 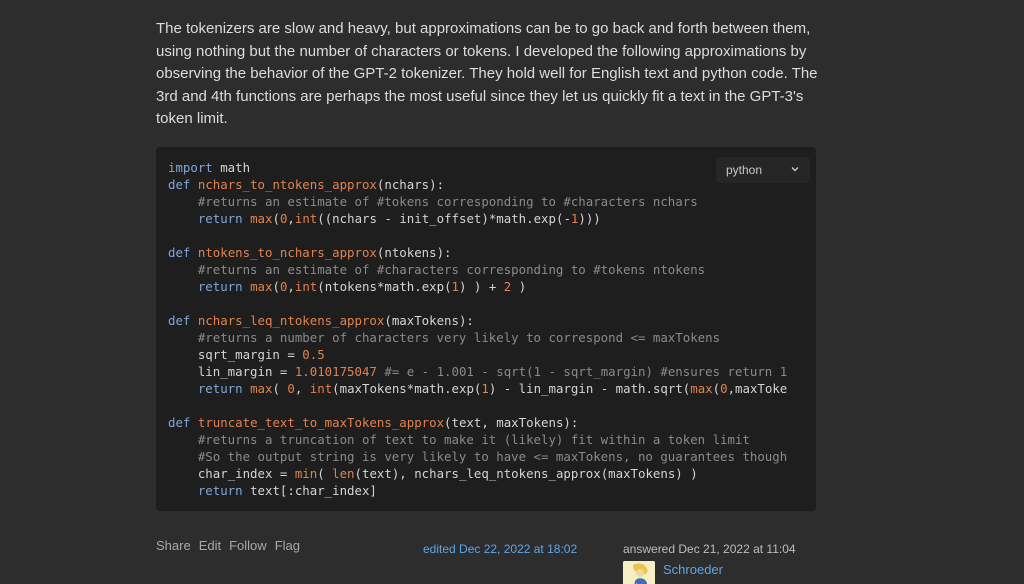 What do you see at coordinates (210, 545) in the screenshot?
I see `edit-link: Edit` at bounding box center [210, 545].